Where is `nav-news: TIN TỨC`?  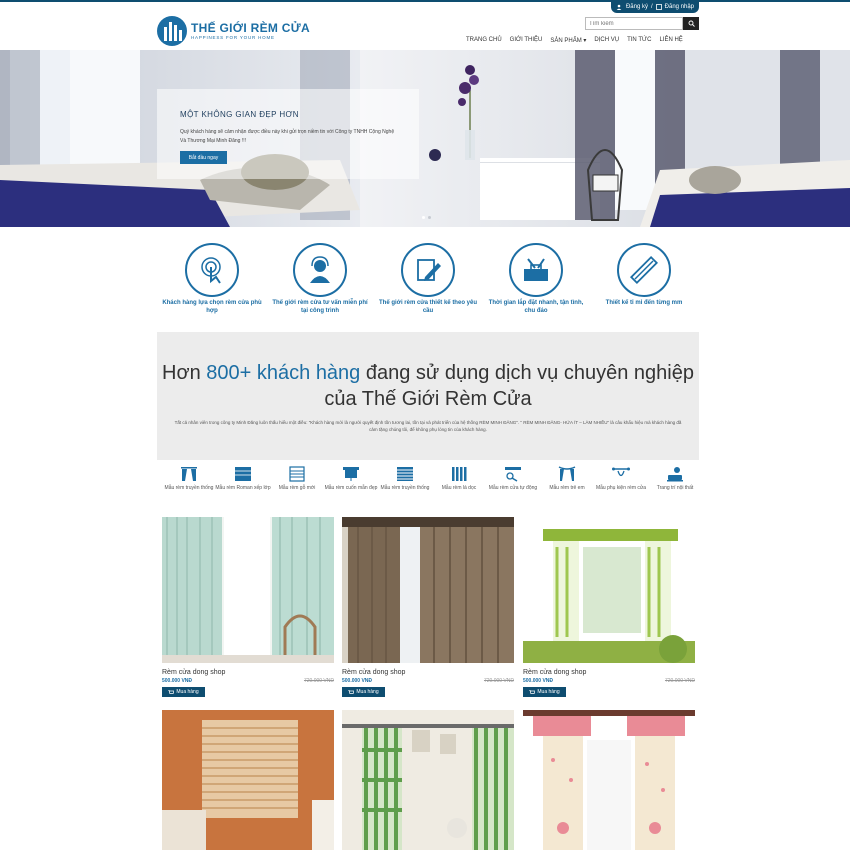 nav-news: TIN TỨC is located at coordinates (639, 40).